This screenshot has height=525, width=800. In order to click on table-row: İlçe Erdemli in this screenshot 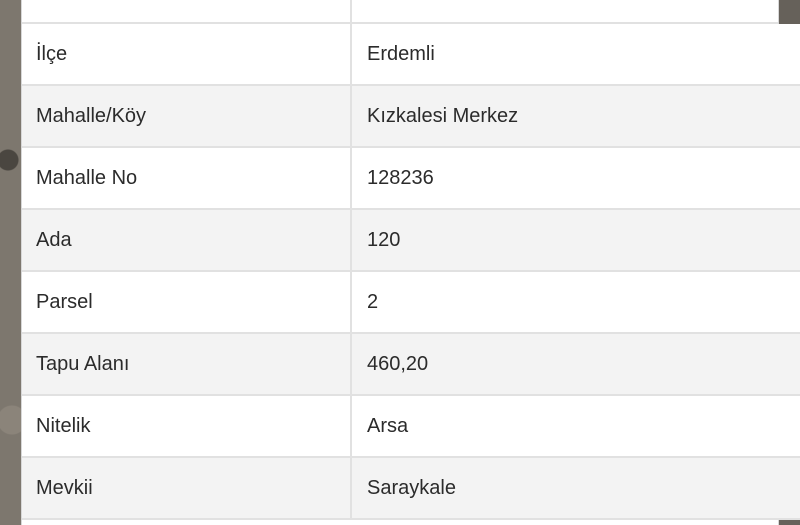, I will do `click(411, 55)`.